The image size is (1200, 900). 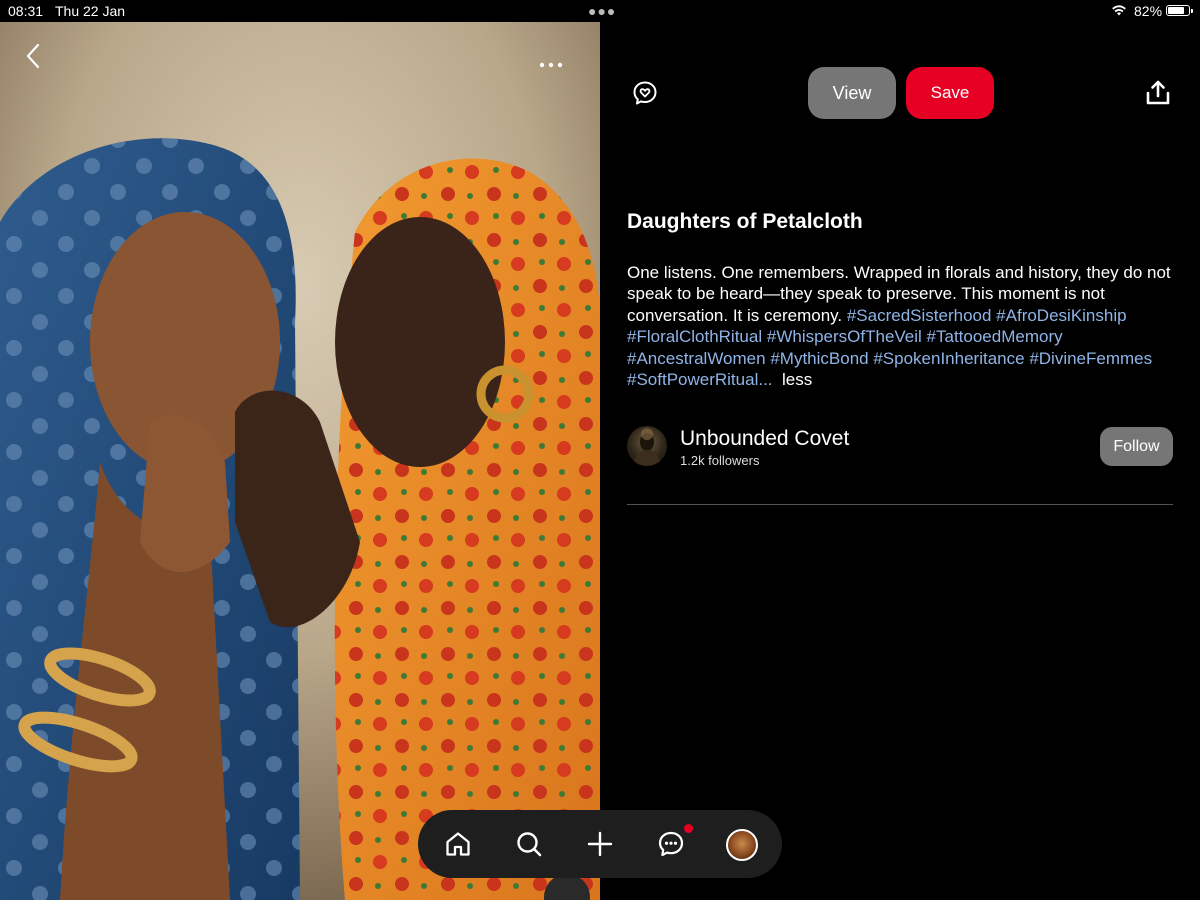 What do you see at coordinates (844, 336) in the screenshot?
I see `hashtag: #WhispersOfTheVeil` at bounding box center [844, 336].